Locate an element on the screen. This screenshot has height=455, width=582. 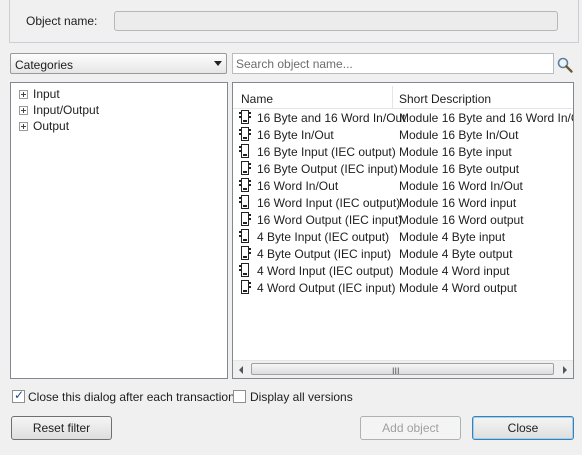
list-header: Name Short Description is located at coordinates (403, 97).